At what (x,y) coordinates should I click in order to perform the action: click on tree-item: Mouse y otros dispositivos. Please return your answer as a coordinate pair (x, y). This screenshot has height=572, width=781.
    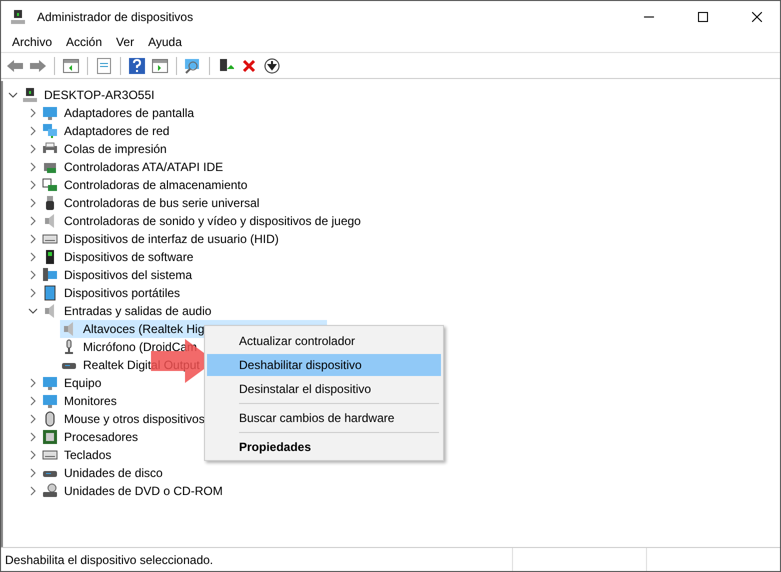
    Looking at the image, I should click on (134, 419).